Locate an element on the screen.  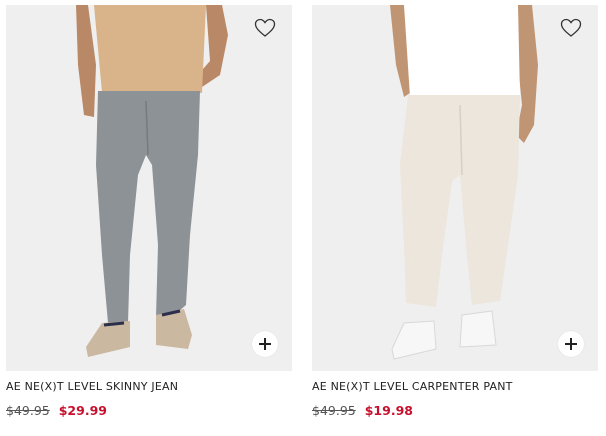
product-name: AE NE(X)T LEVEL CARPENTER PANT is located at coordinates (455, 386).